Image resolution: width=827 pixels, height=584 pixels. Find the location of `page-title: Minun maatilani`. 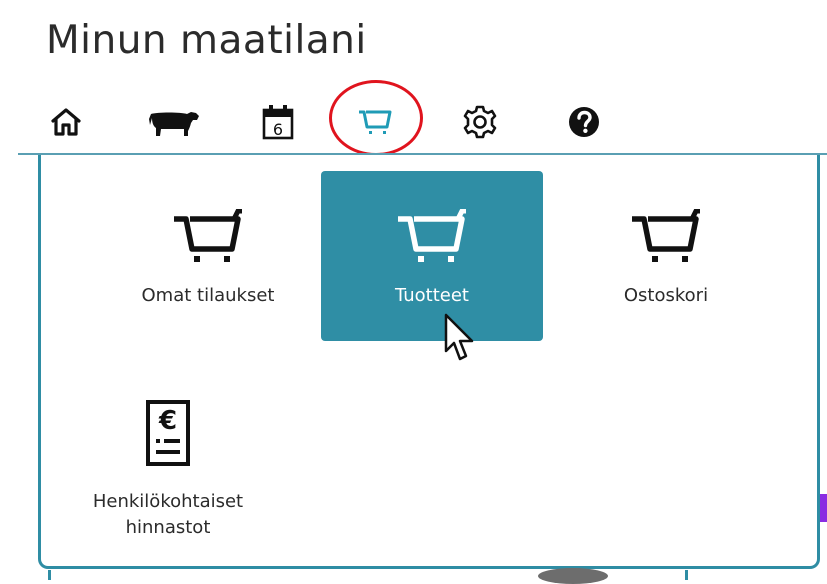

page-title: Minun maatilani is located at coordinates (206, 40).